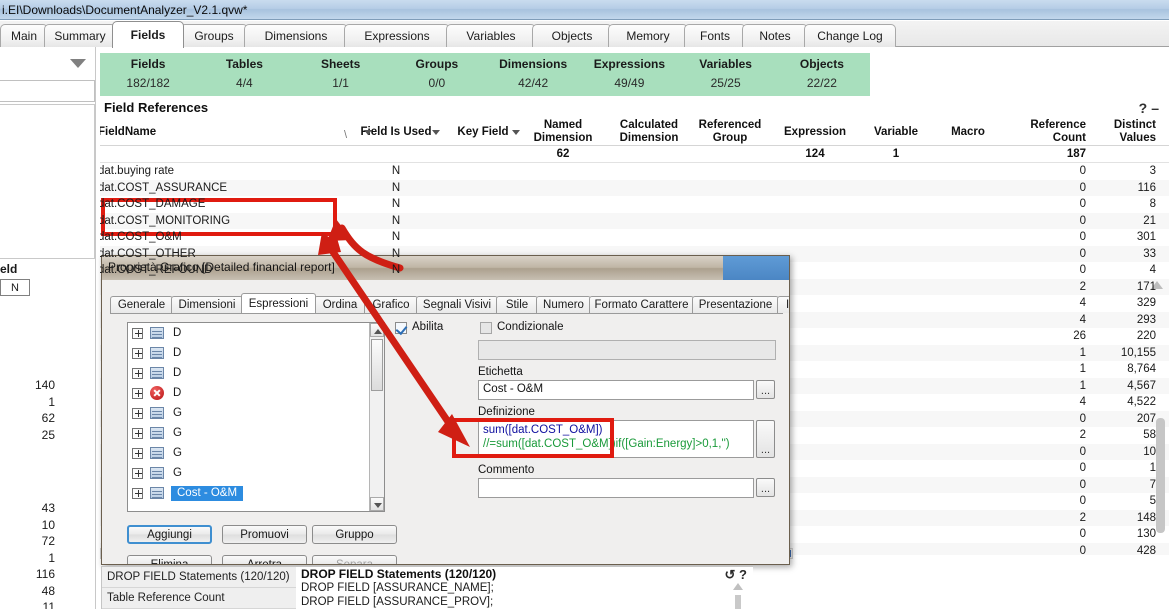 This screenshot has width=1169, height=609. I want to click on tab-notes: Notes, so click(775, 35).